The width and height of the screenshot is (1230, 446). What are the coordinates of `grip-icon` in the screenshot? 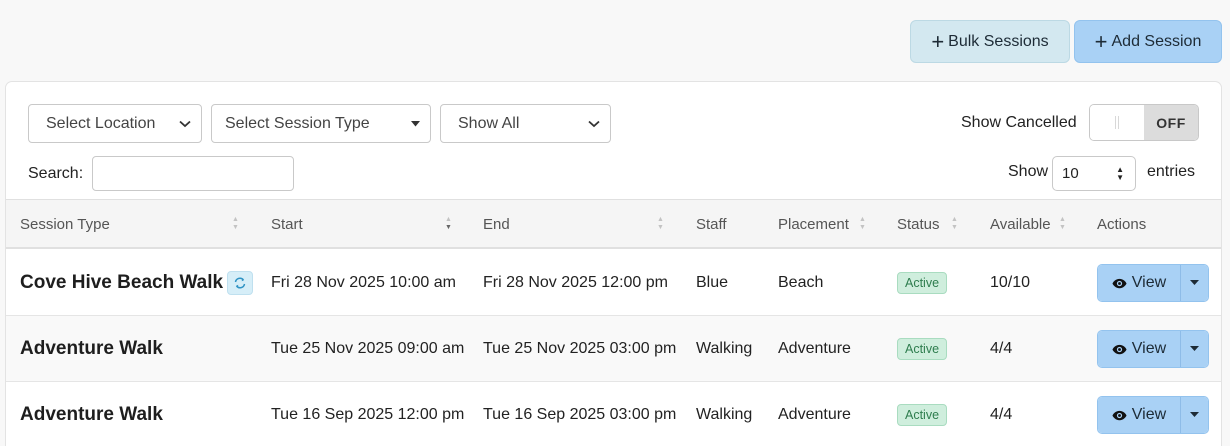 It's located at (1117, 122).